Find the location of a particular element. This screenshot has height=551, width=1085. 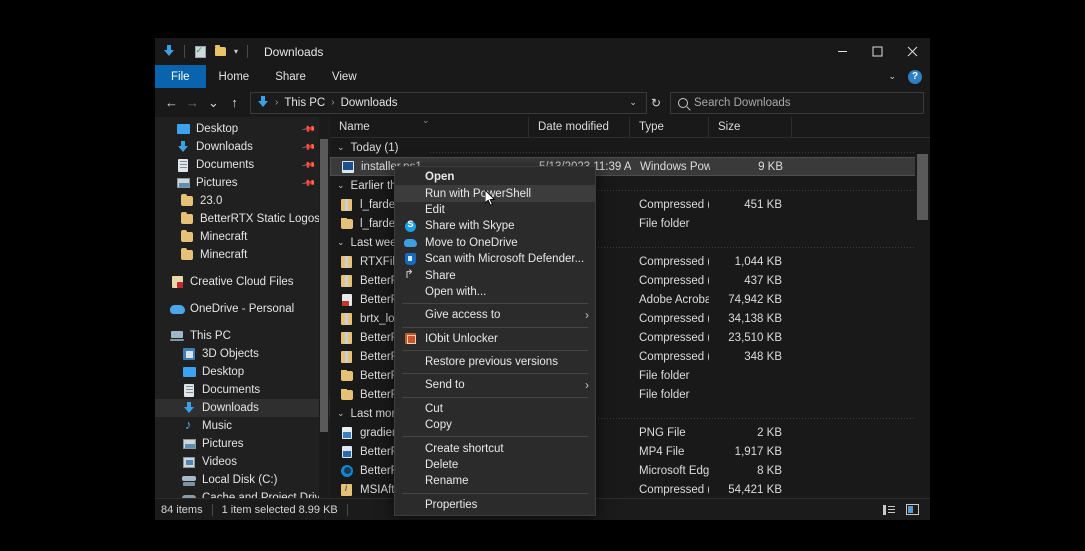

sidebar-item-pc-pictures: Pictures is located at coordinates (242, 444).